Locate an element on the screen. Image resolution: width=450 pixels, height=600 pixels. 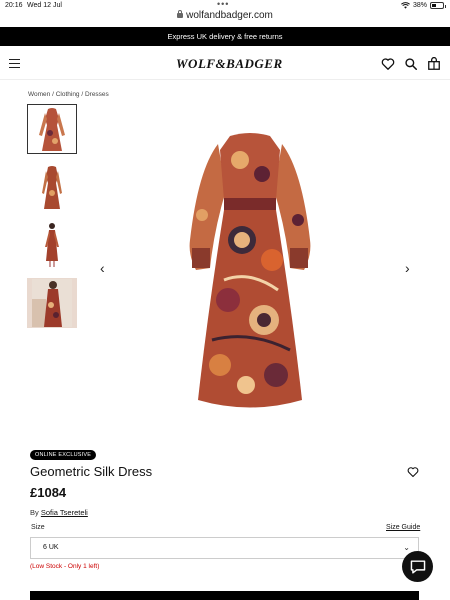
site-header: WOLF&BADGER is located at coordinates (225, 64).